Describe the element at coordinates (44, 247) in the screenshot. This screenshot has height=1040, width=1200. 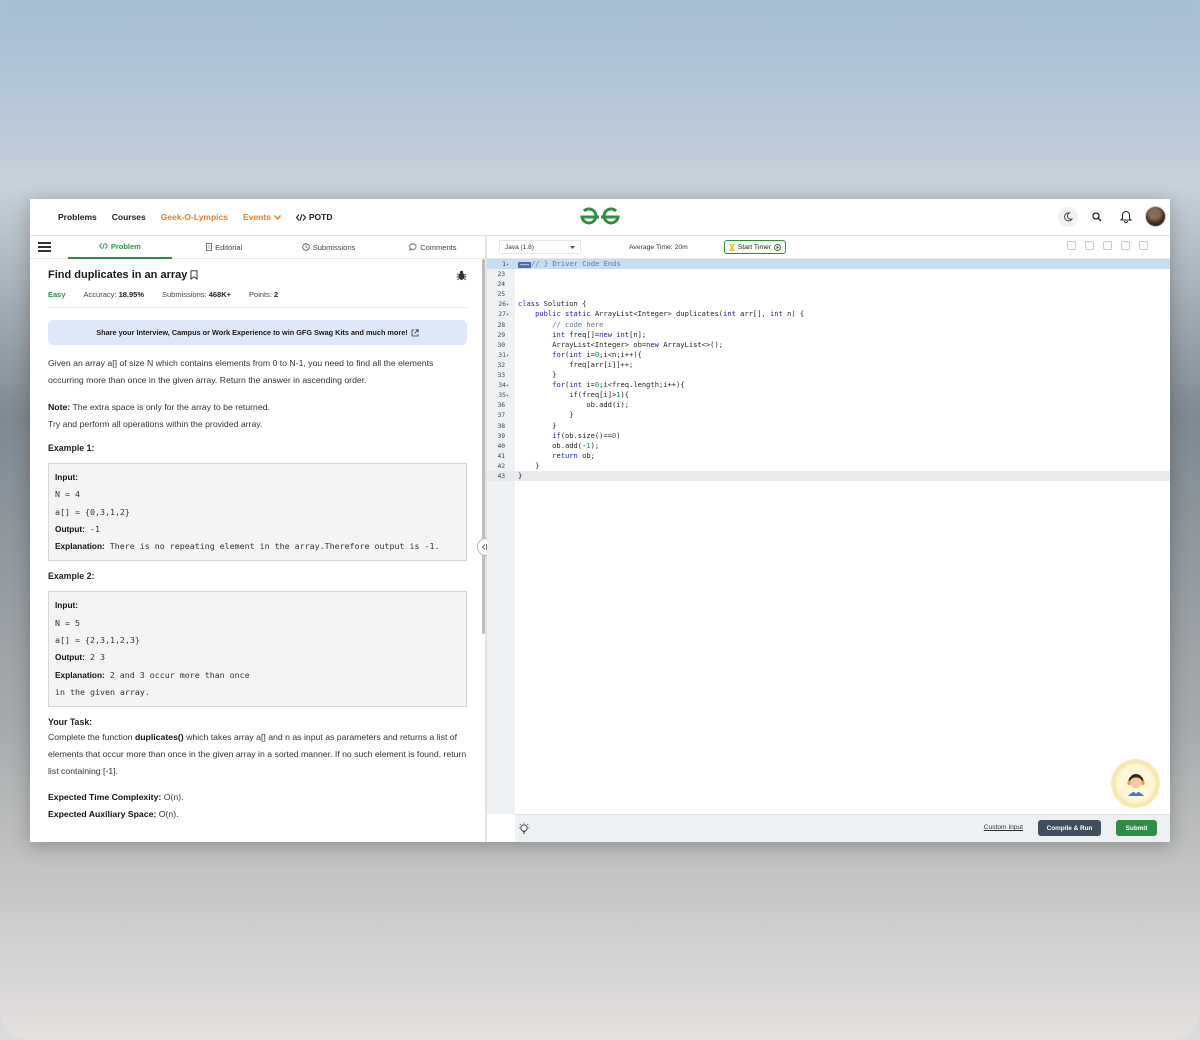
I see `menu-icon` at that location.